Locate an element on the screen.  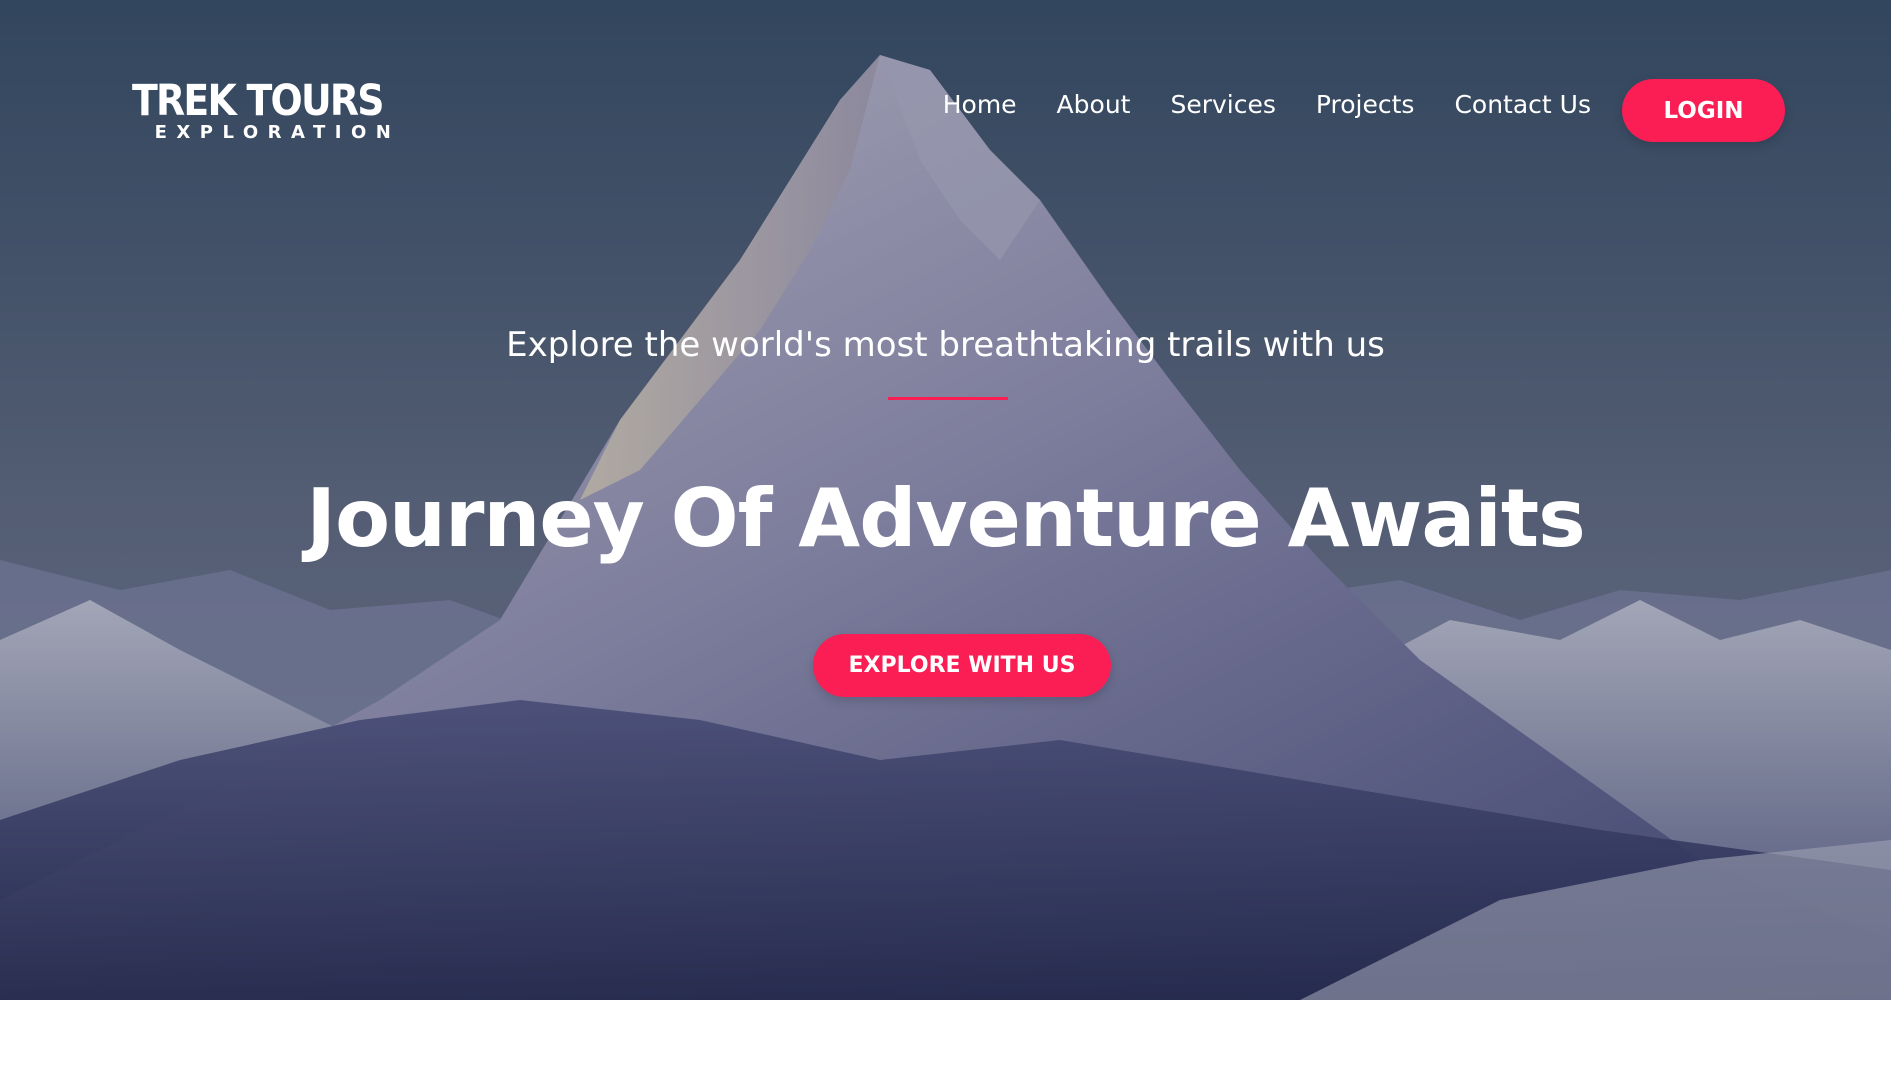
brand-tagline: EXPLORATION is located at coordinates (277, 132).